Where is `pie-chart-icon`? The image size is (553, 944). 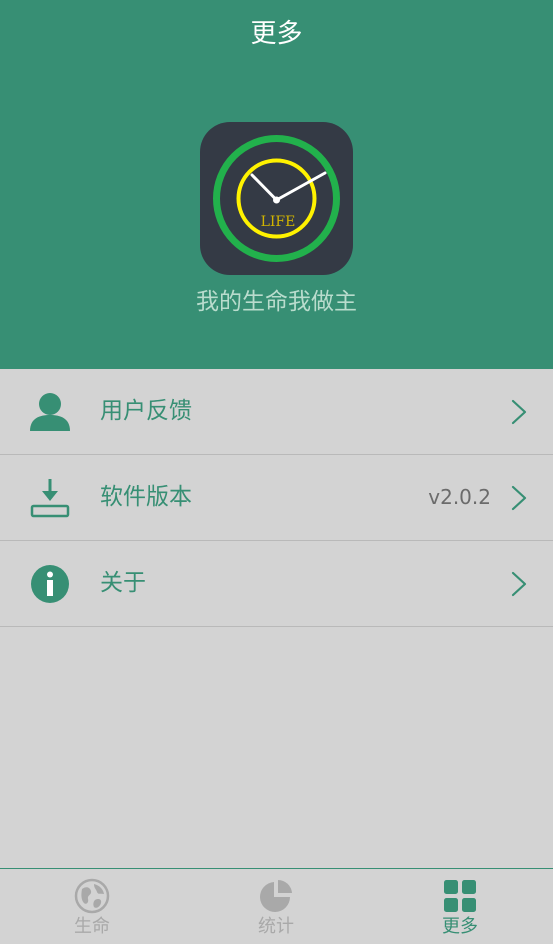 pie-chart-icon is located at coordinates (276, 895).